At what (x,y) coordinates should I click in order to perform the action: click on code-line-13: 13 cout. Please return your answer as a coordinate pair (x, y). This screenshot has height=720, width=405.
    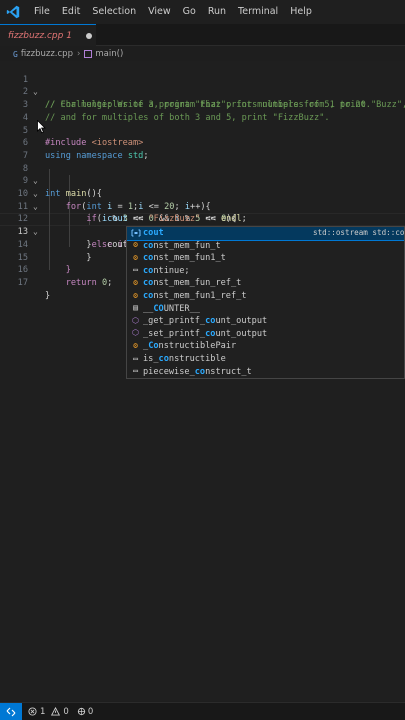
    Looking at the image, I should click on (73, 238).